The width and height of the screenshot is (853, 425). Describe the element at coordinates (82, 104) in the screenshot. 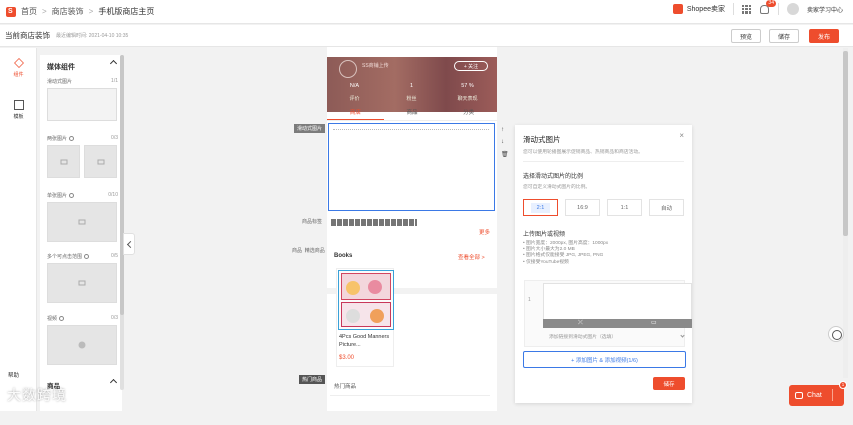

I see `component-carousel-thumb` at that location.